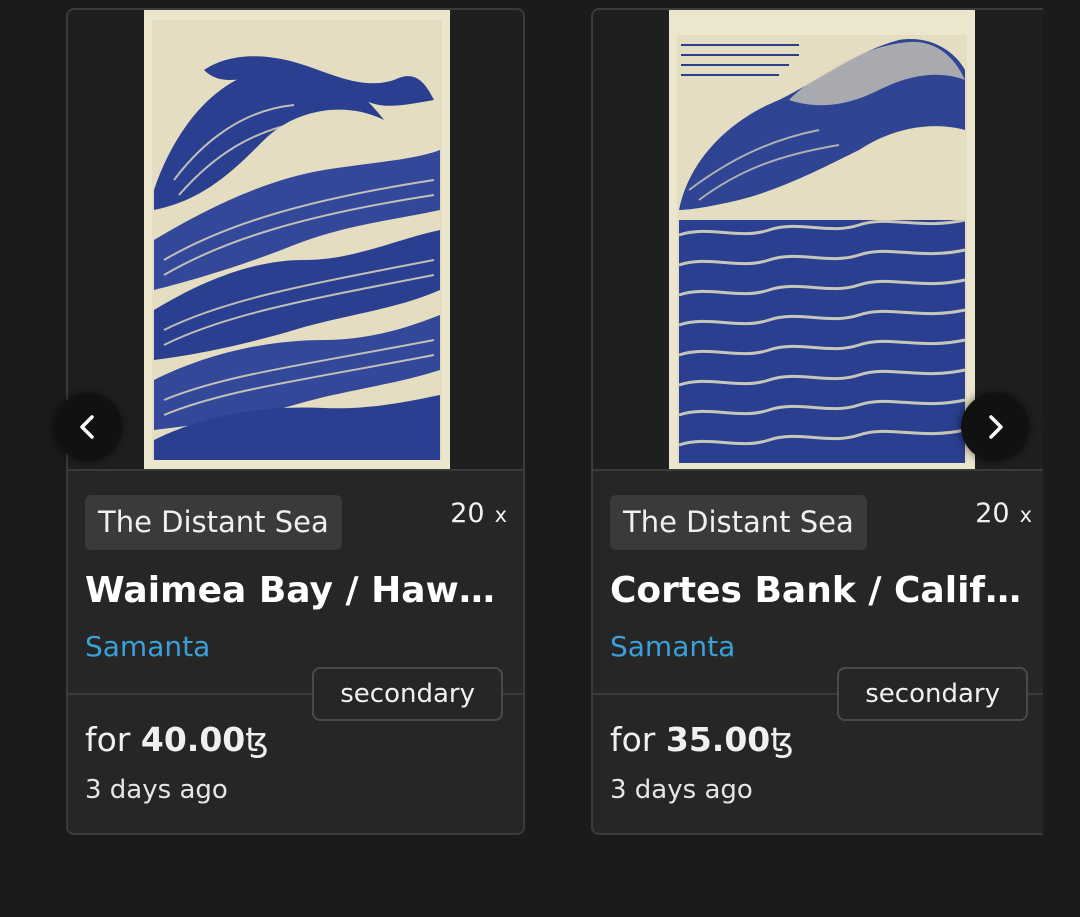 The image size is (1080, 917). What do you see at coordinates (295, 590) in the screenshot?
I see `artwork-title: Waimea Bay / Hawaii` at bounding box center [295, 590].